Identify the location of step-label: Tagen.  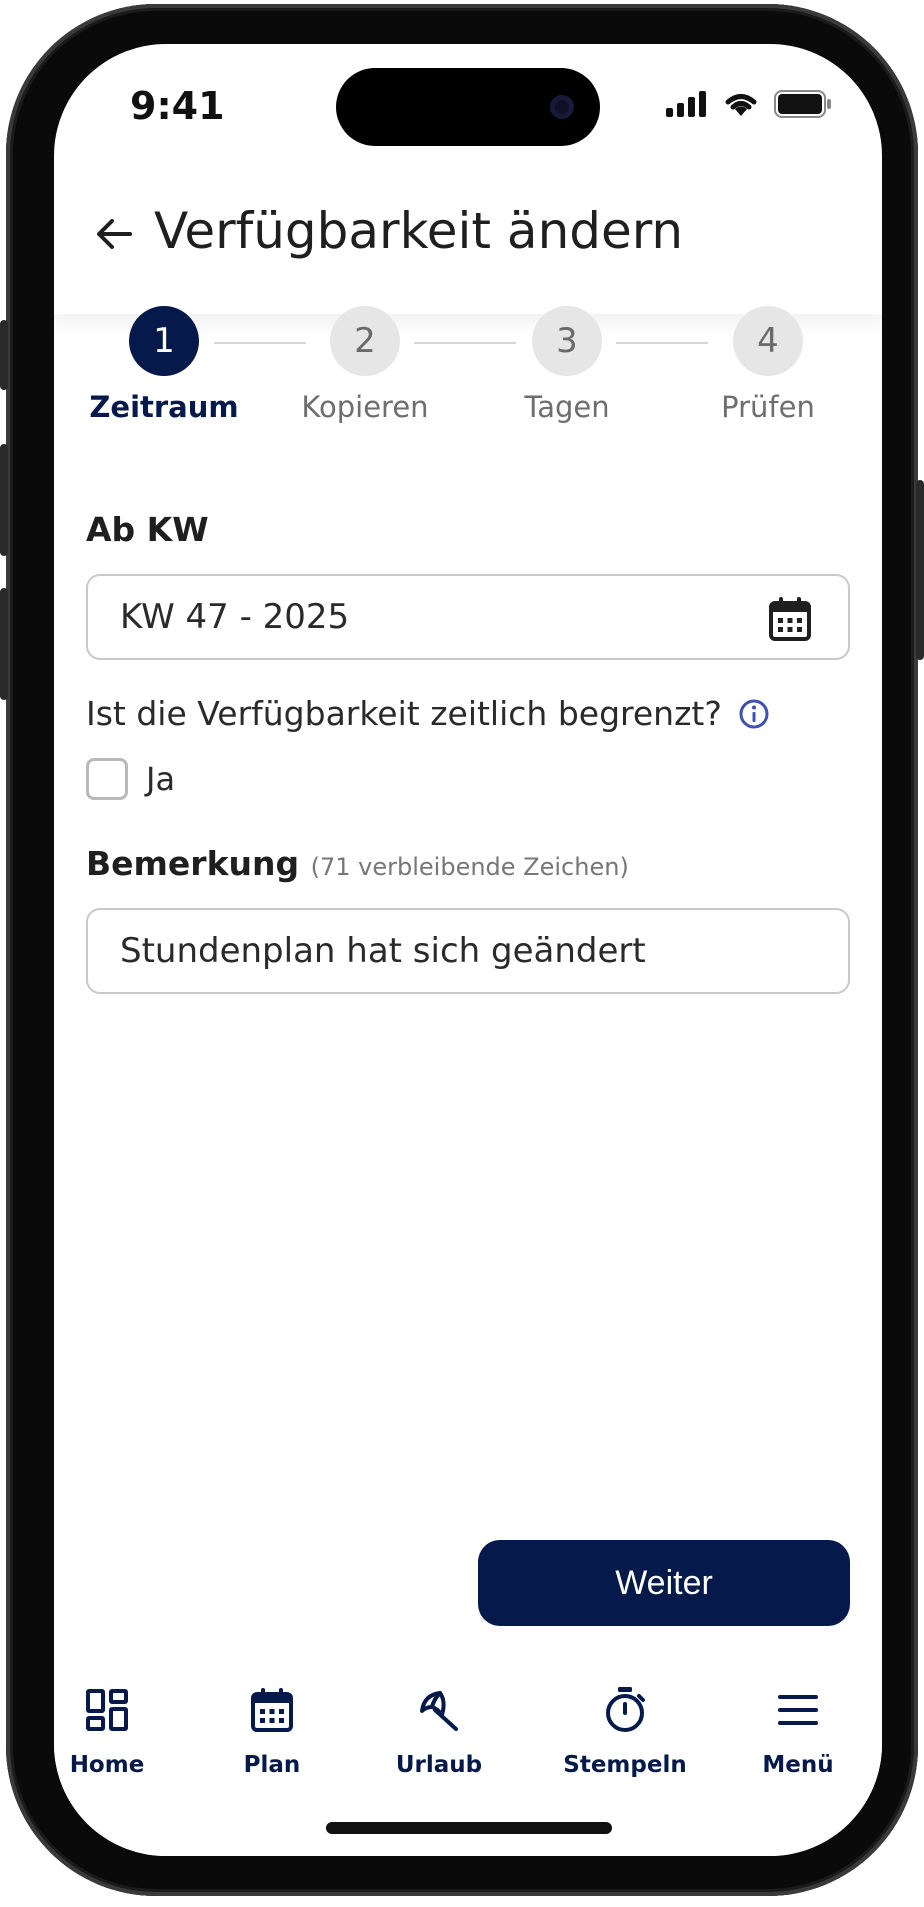
(567, 407).